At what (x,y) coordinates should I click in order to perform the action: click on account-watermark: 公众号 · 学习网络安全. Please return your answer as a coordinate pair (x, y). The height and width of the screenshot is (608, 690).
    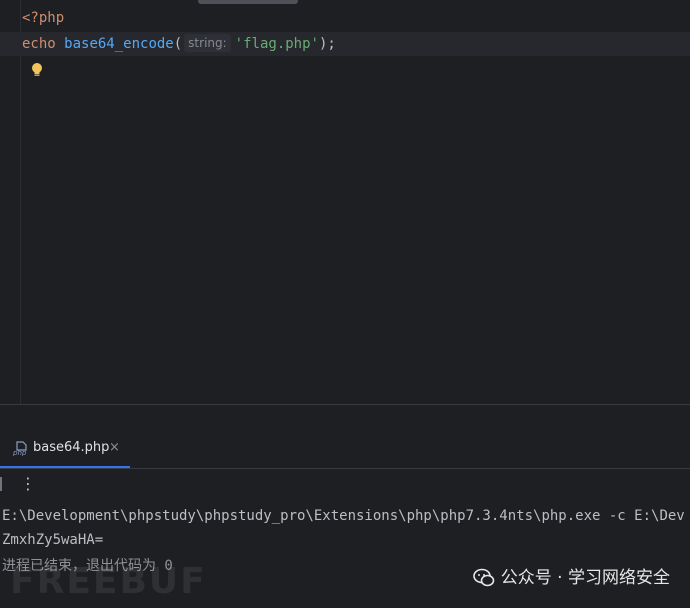
    Looking at the image, I should click on (571, 578).